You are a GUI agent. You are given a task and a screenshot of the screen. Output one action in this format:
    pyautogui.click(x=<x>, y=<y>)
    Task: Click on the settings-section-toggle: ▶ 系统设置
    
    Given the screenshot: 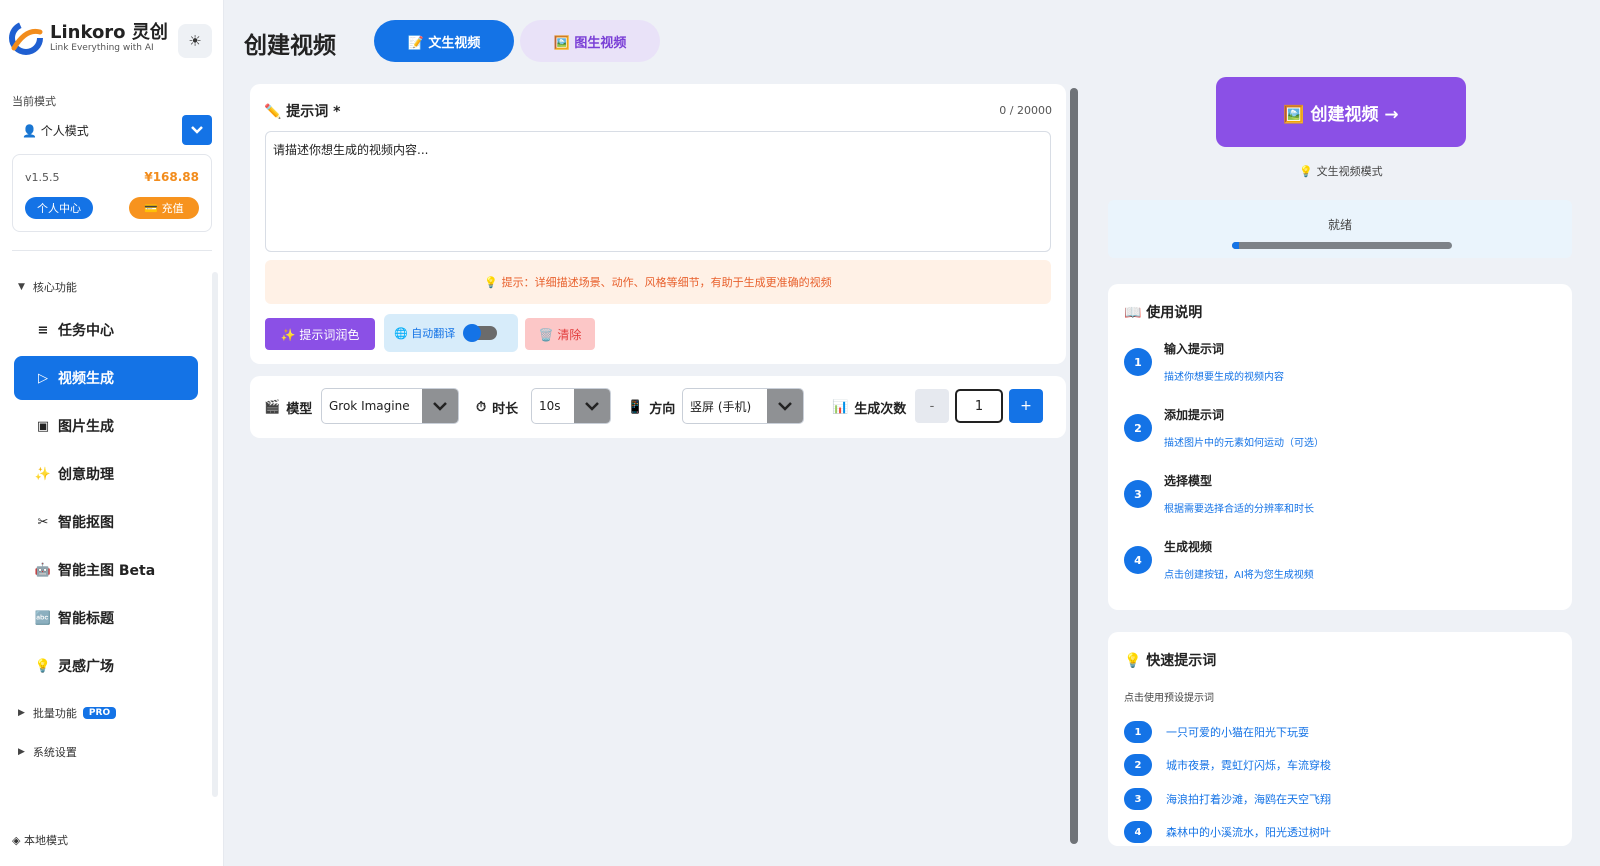 What is the action you would take?
    pyautogui.click(x=47, y=752)
    